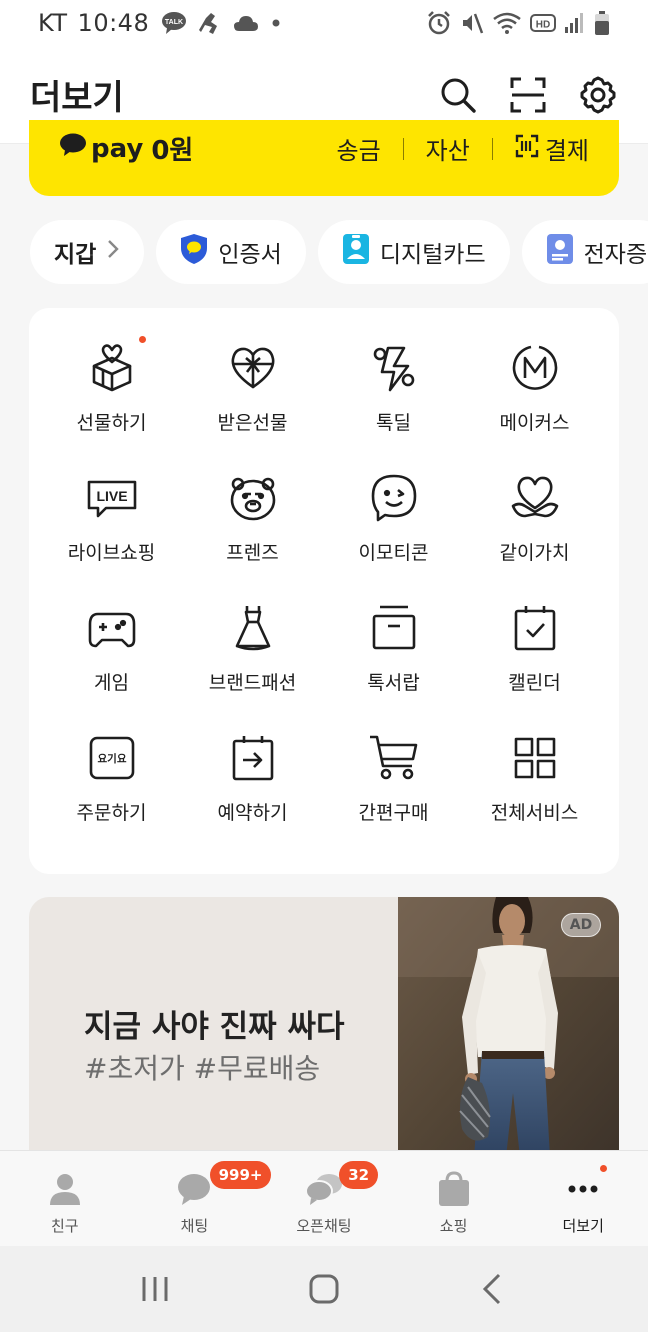  I want to click on system-nav-bar, so click(324, 1289).